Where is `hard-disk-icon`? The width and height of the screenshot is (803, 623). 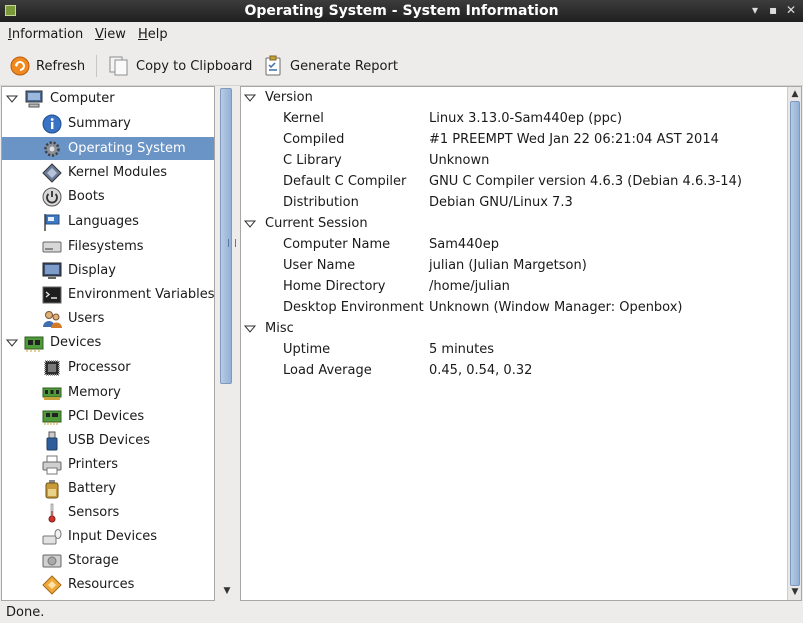 hard-disk-icon is located at coordinates (52, 561).